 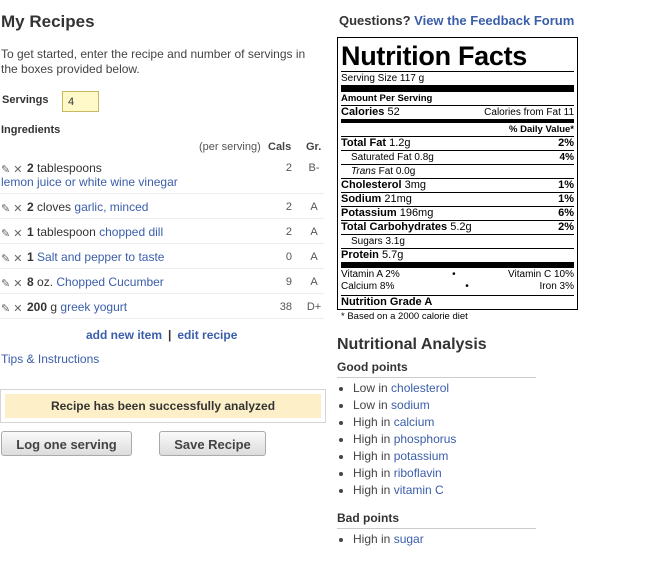 I want to click on bad-points-label: Bad points, so click(x=436, y=520).